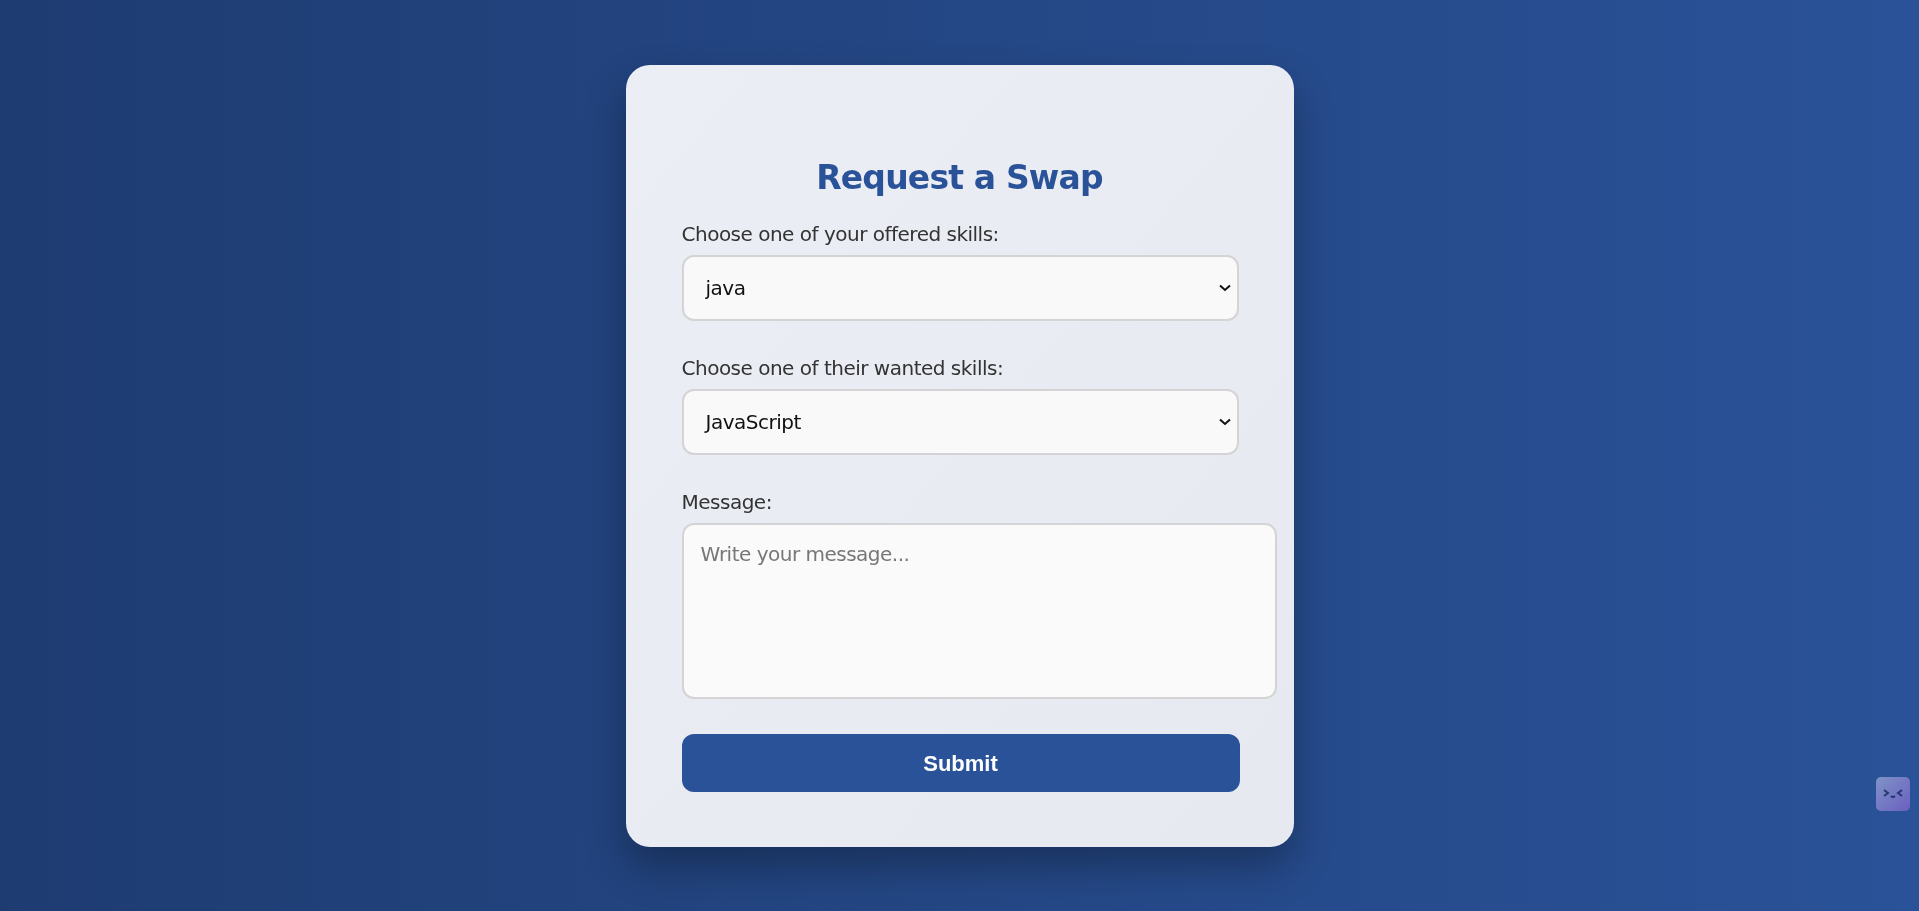  Describe the element at coordinates (960, 288) in the screenshot. I see `select-dropdown: java` at that location.